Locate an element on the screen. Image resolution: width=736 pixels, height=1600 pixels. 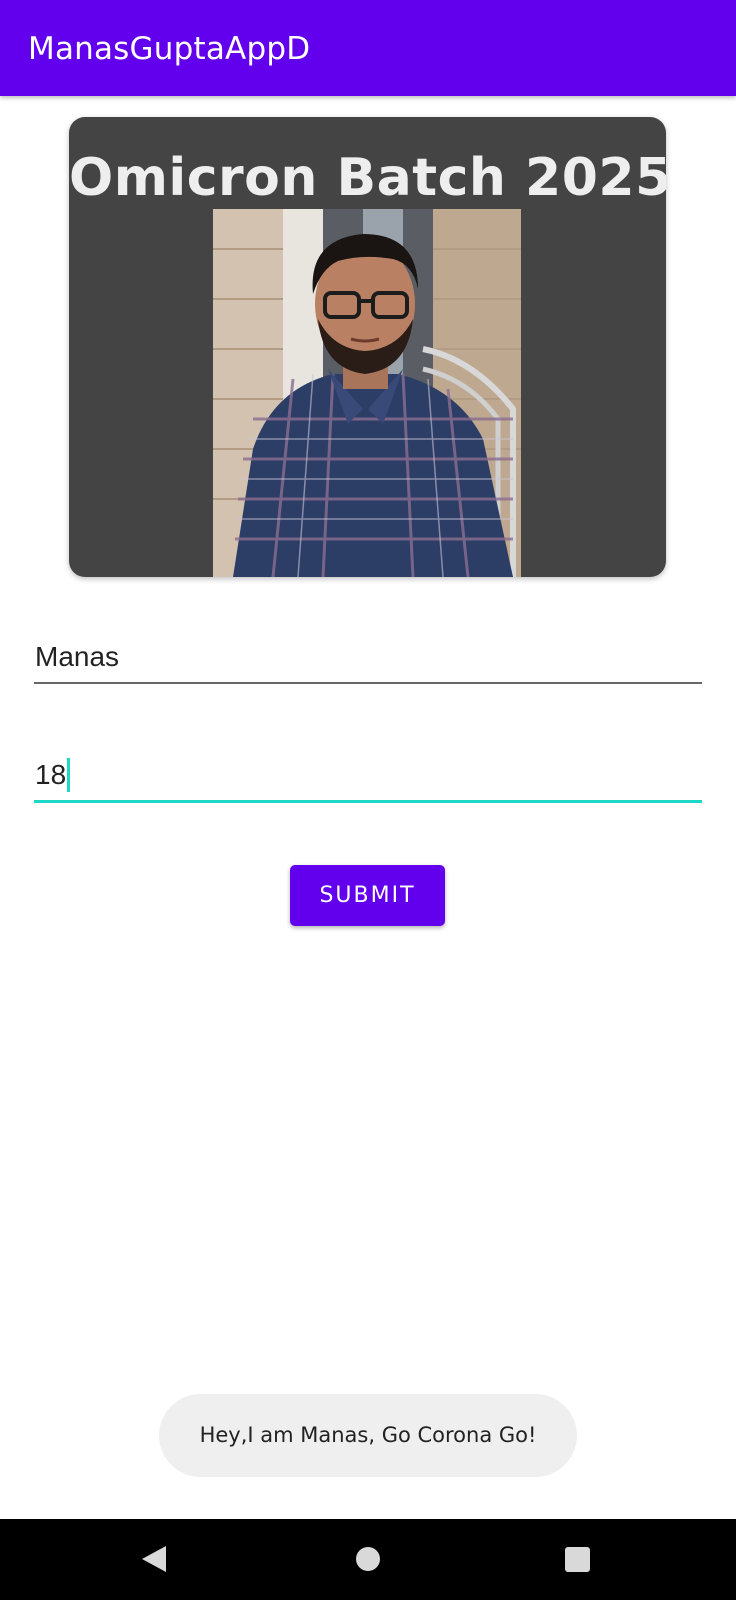
submit-button: SUBMIT is located at coordinates (367, 895).